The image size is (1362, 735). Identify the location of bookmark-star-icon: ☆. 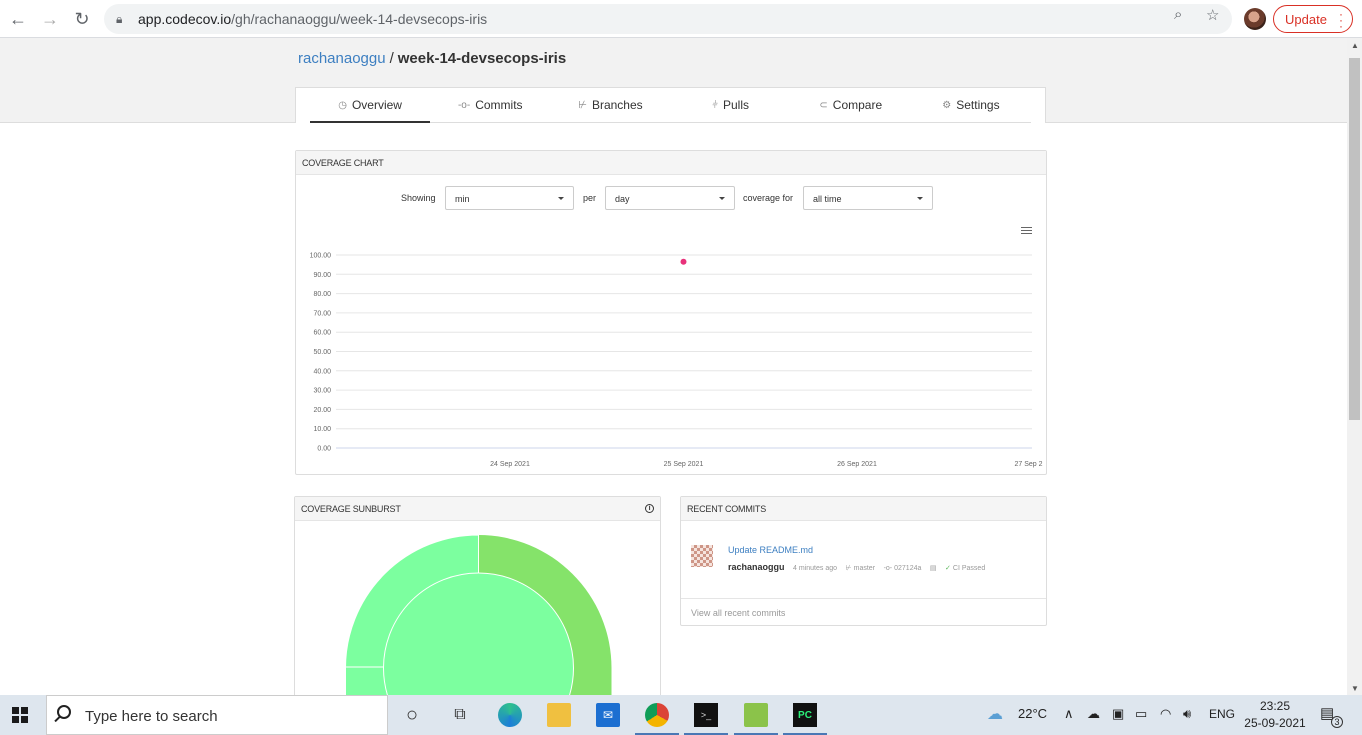
(1212, 15).